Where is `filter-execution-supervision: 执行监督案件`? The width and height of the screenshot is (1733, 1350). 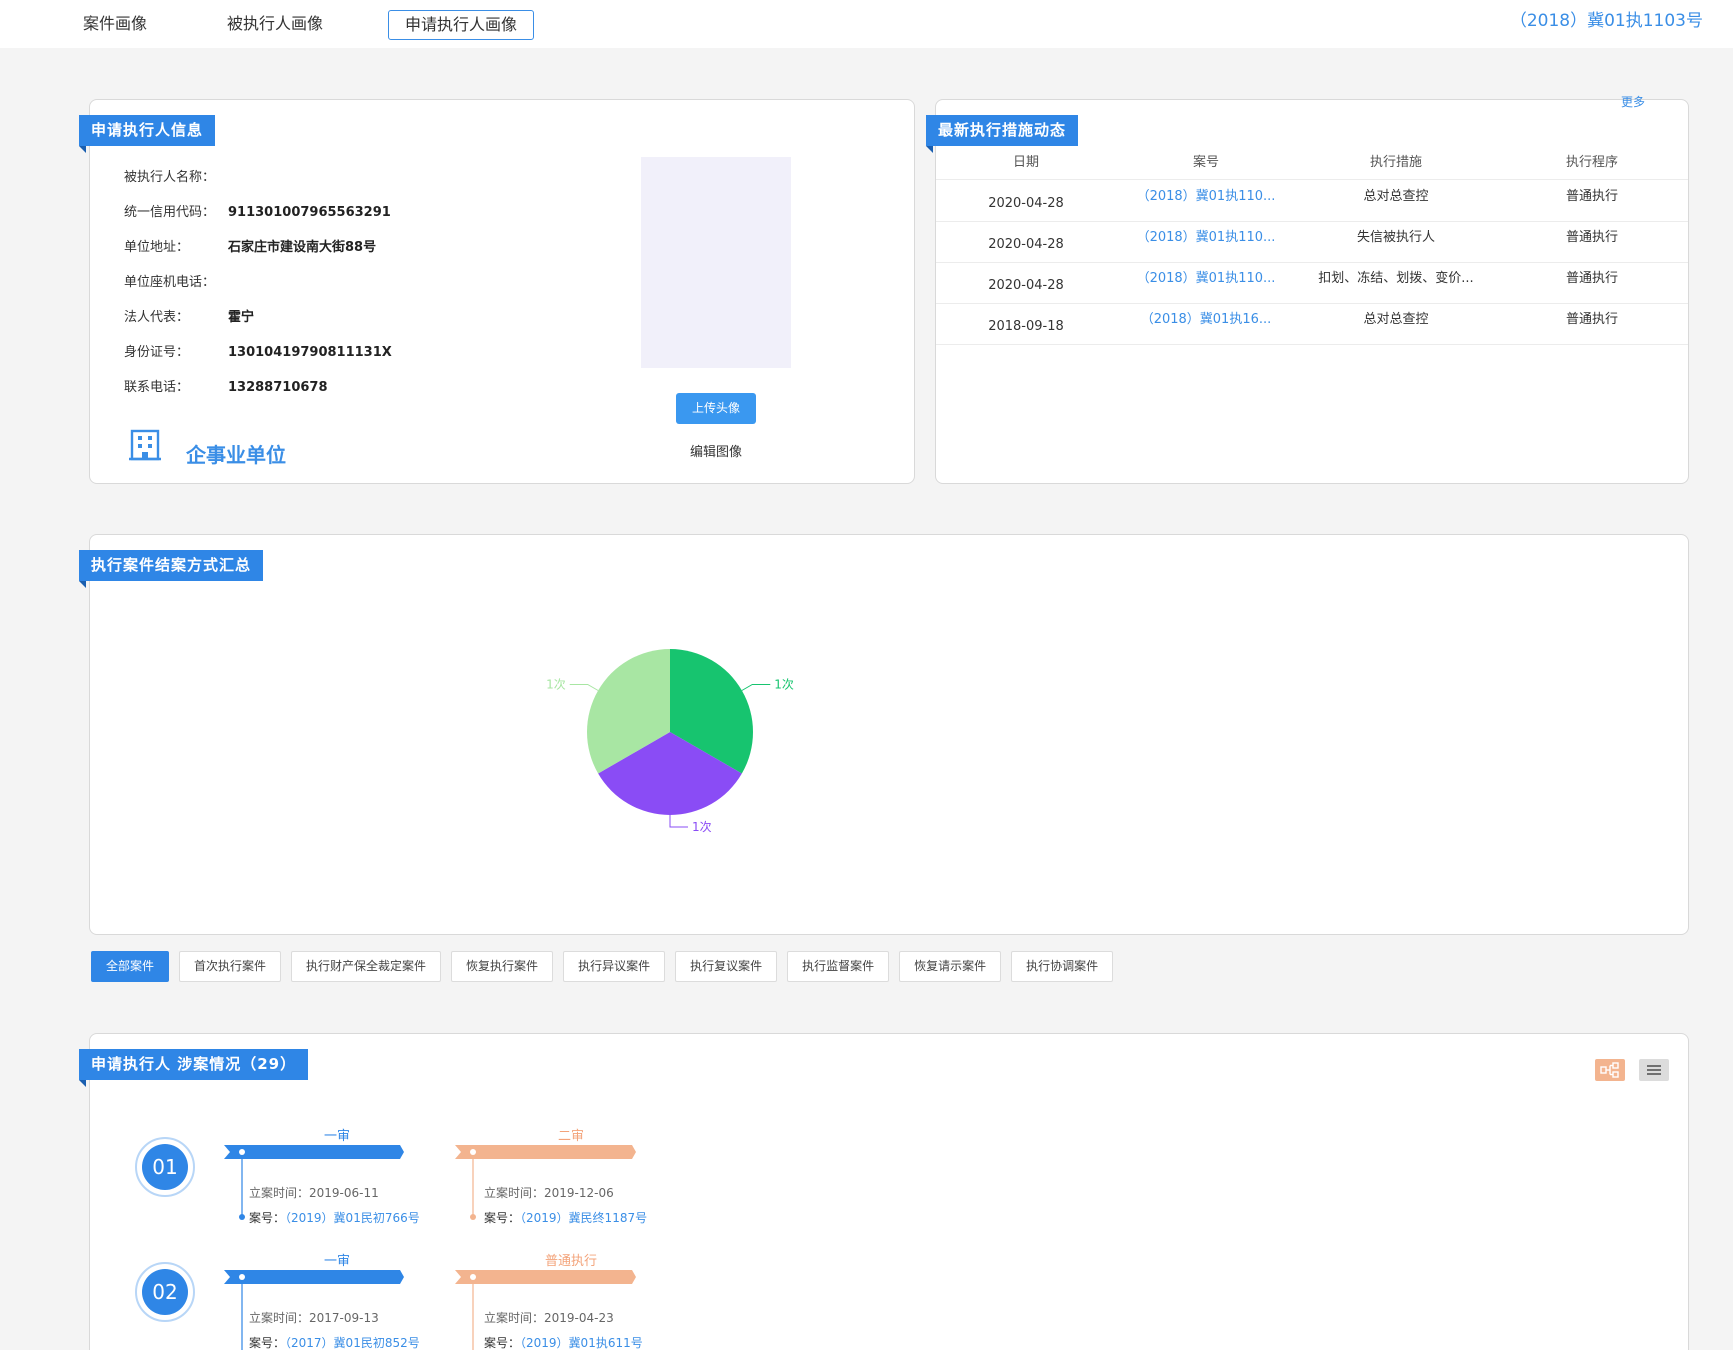 filter-execution-supervision: 执行监督案件 is located at coordinates (838, 966).